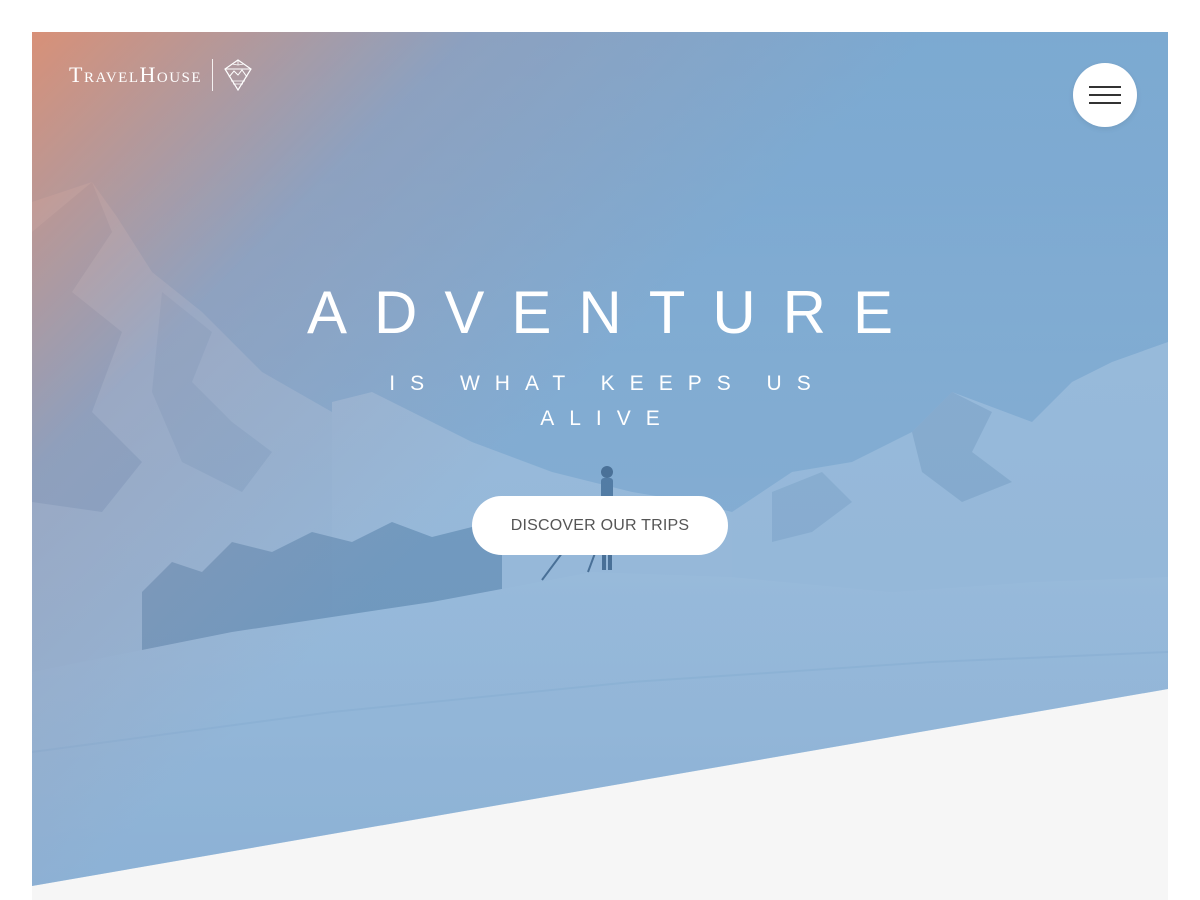 The height and width of the screenshot is (900, 1200). What do you see at coordinates (600, 525) in the screenshot?
I see `discover-trips-button: DISCOVER OUR TRIPS` at bounding box center [600, 525].